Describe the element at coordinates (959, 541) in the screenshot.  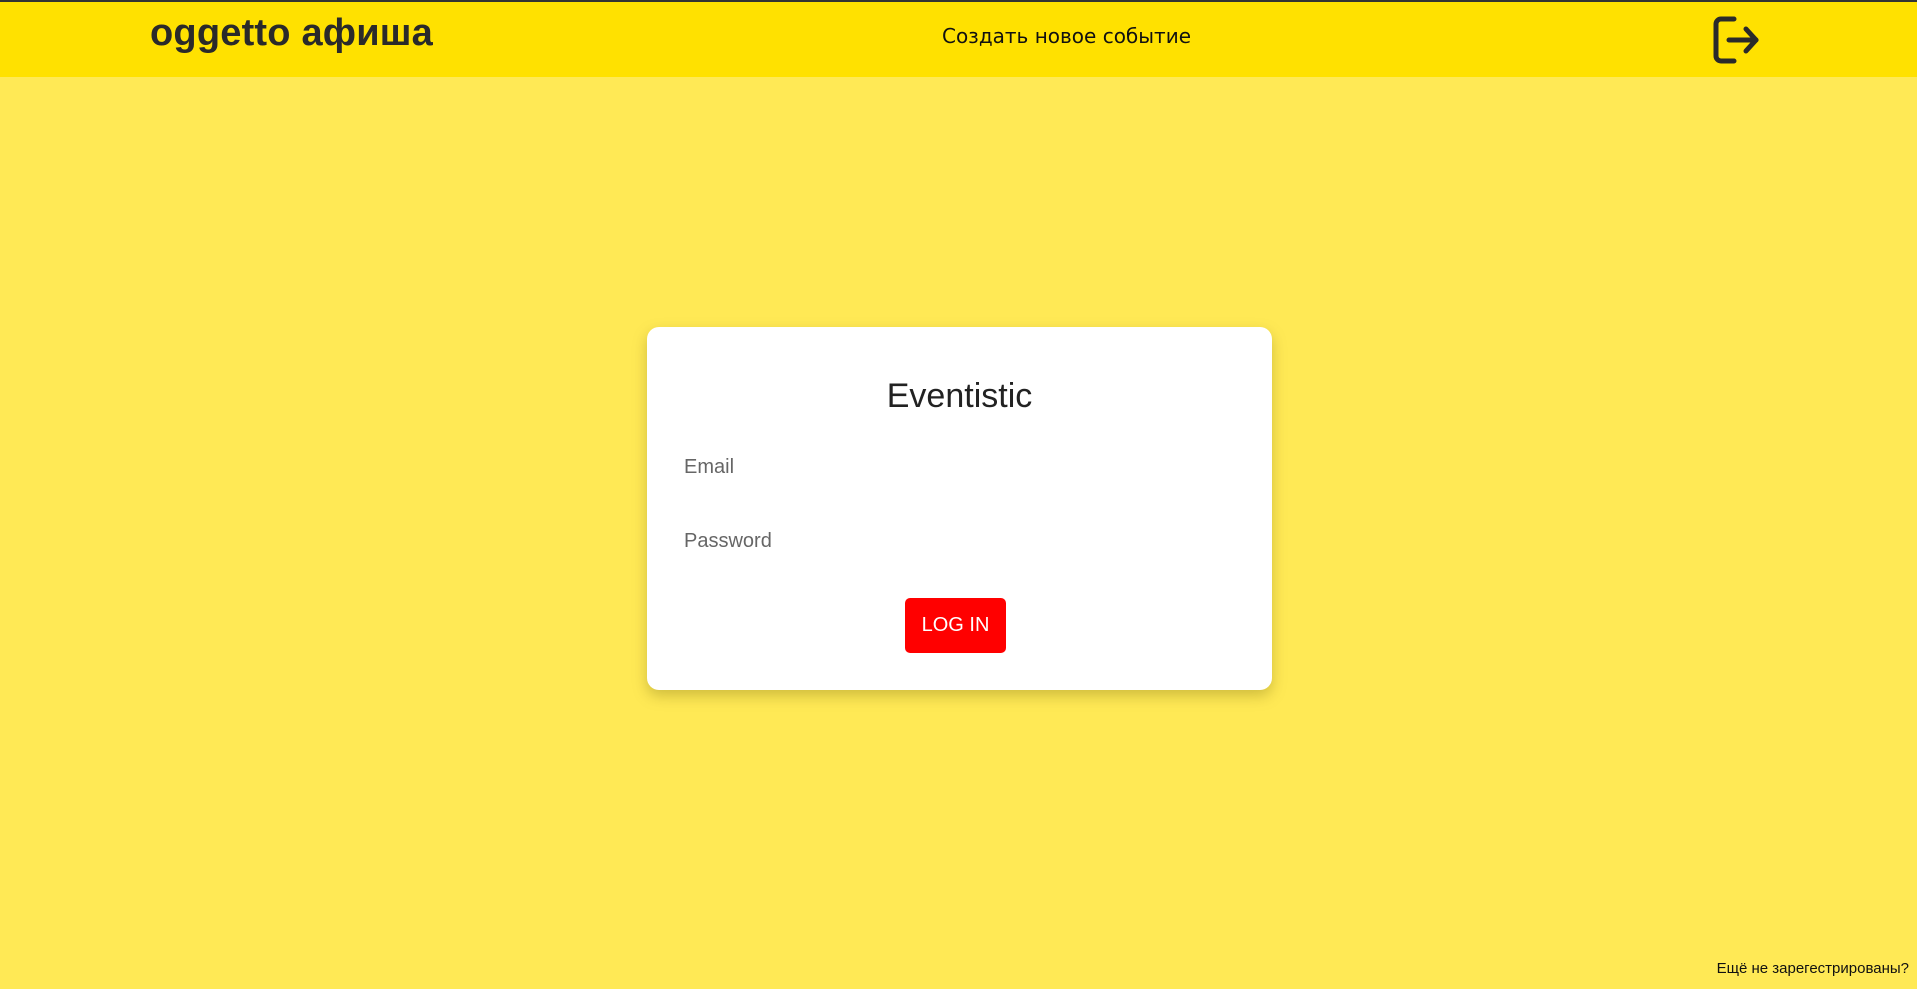
I see `password-field` at that location.